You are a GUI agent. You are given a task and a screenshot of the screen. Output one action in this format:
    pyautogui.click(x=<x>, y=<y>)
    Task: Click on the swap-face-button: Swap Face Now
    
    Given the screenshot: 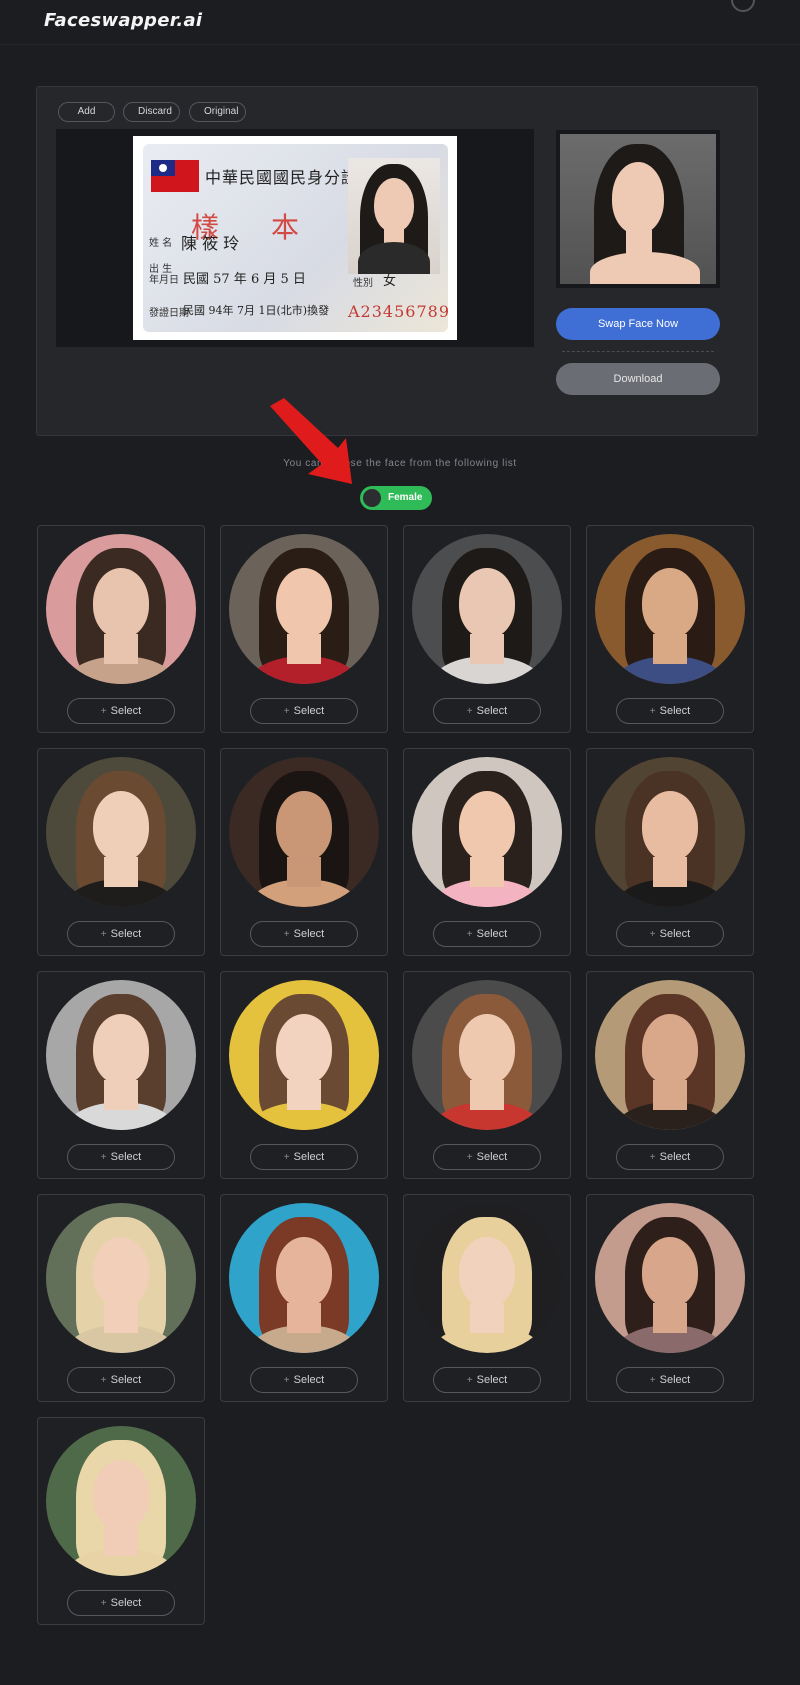 What is the action you would take?
    pyautogui.click(x=638, y=324)
    